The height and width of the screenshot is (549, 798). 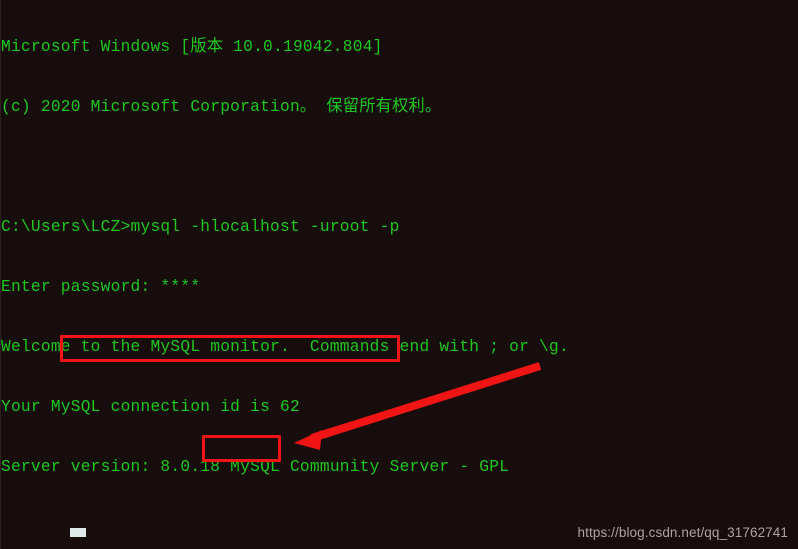 What do you see at coordinates (150, 407) in the screenshot?
I see `console-line-connection-id: Your MySQL connection id is 62` at bounding box center [150, 407].